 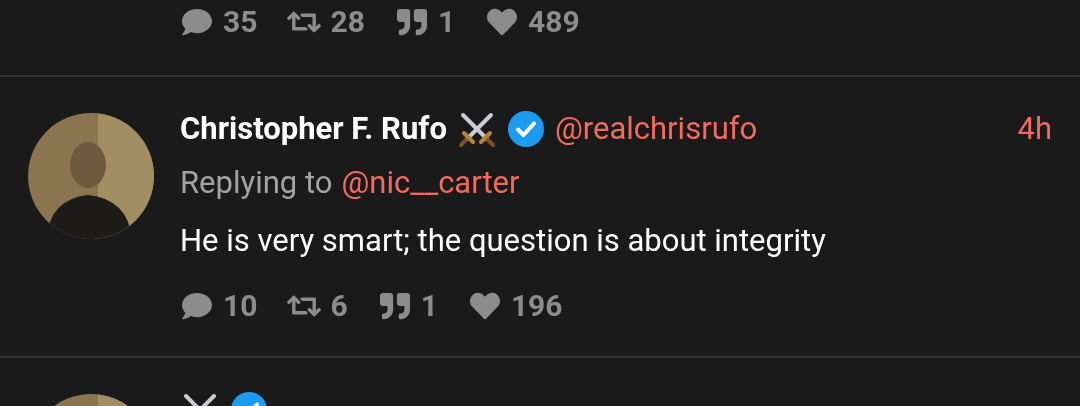 I want to click on count-label: 35, so click(x=240, y=22).